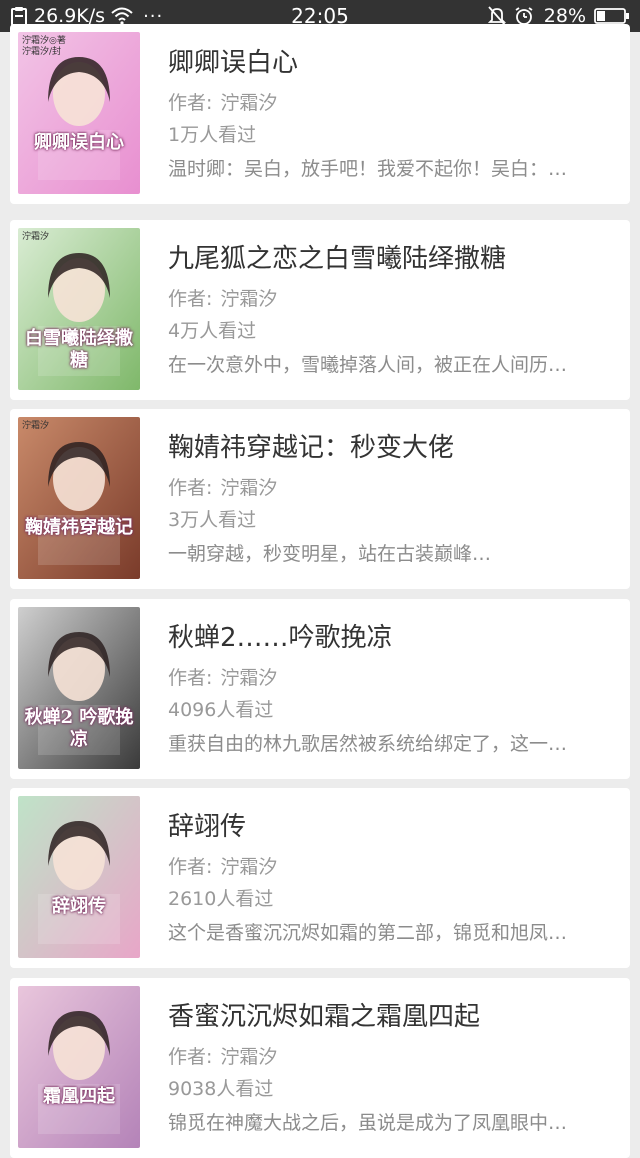 Image resolution: width=640 pixels, height=1158 pixels. I want to click on cover-title-art: 白雪曦陆绎撒糖, so click(79, 349).